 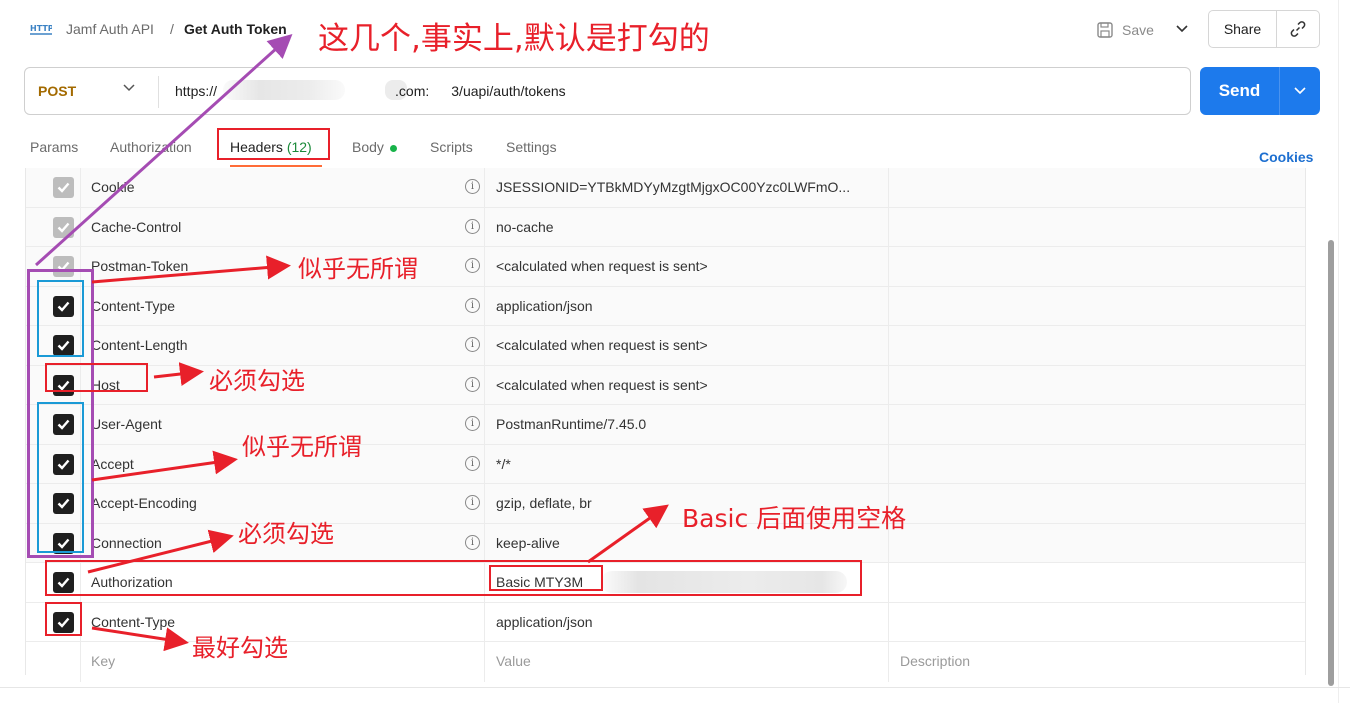 I want to click on body-status-dot, so click(x=393, y=148).